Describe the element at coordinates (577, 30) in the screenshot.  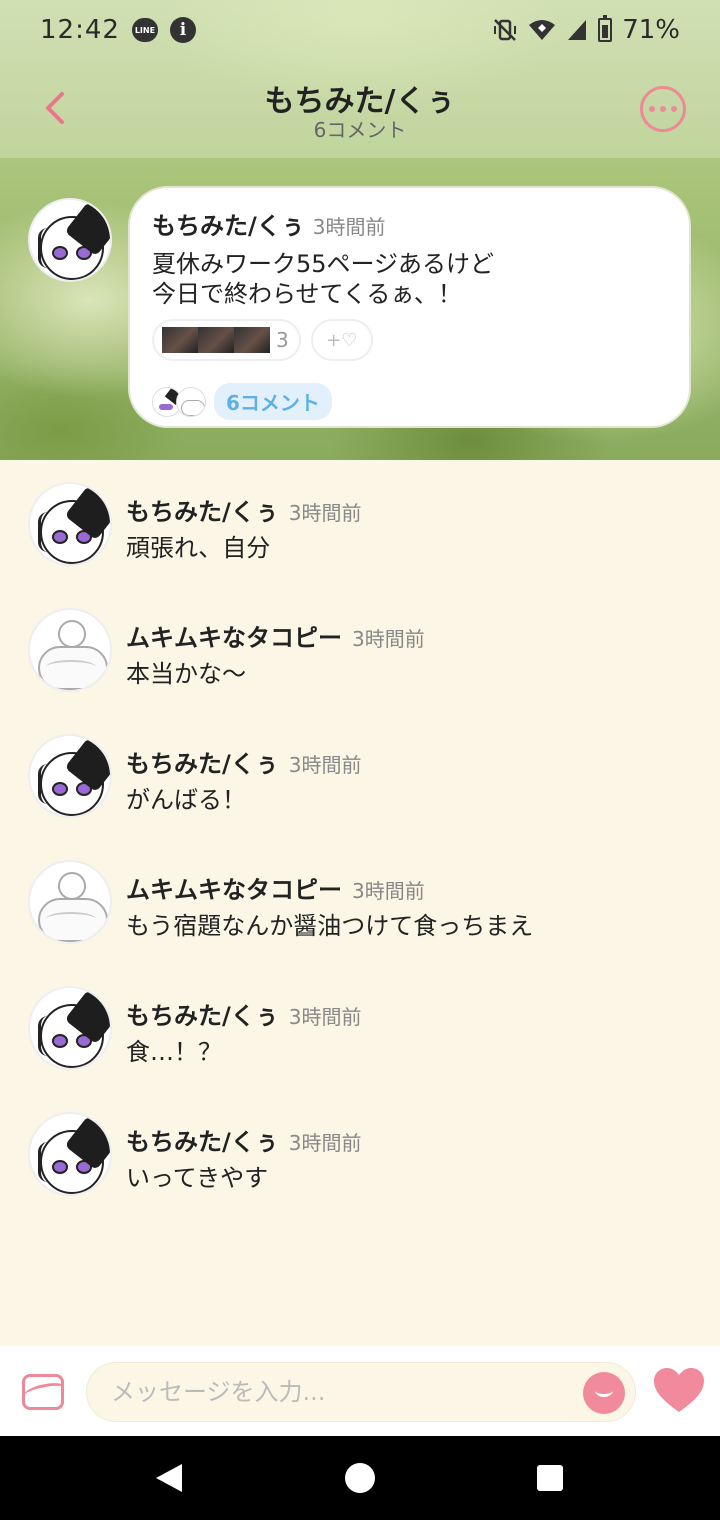
I see `signal-icon` at that location.